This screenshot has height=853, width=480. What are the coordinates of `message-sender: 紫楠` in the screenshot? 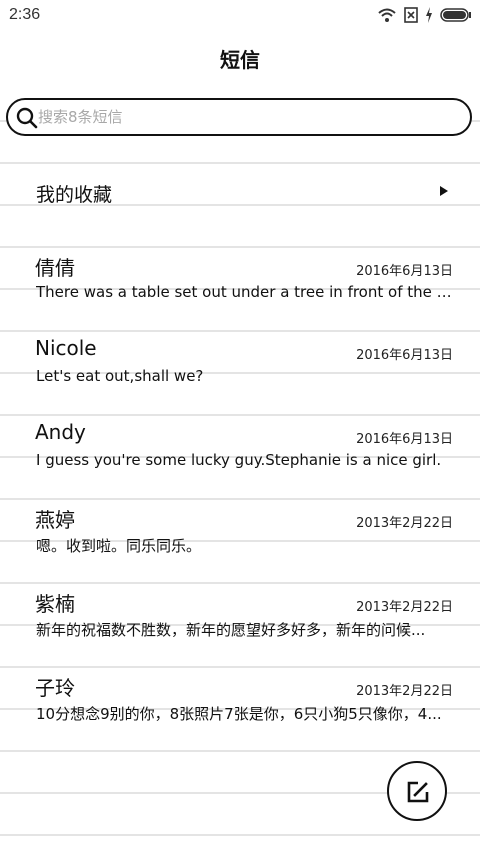 It's located at (55, 604).